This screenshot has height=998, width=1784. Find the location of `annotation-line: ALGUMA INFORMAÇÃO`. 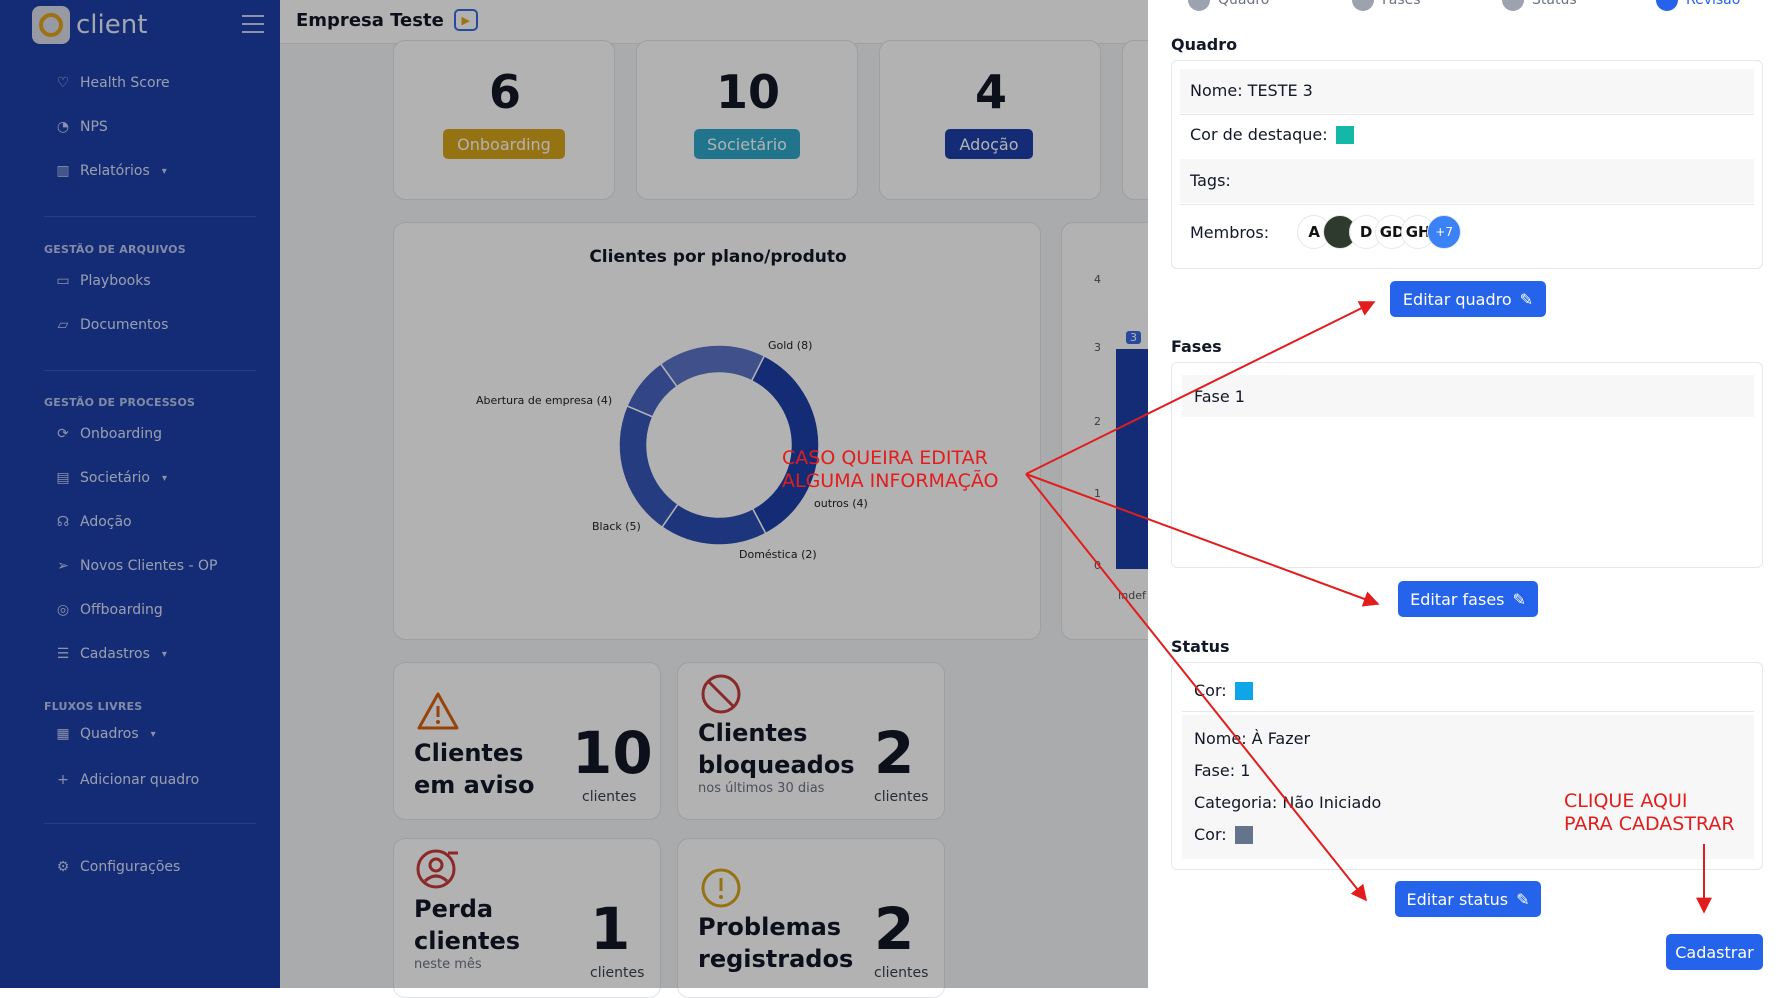

annotation-line: ALGUMA INFORMAÇÃO is located at coordinates (890, 481).